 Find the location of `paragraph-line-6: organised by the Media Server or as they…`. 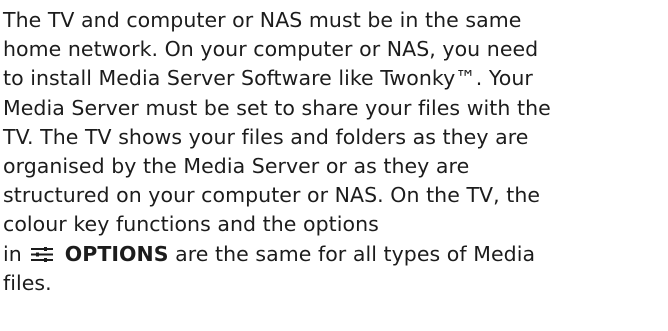

paragraph-line-6: organised by the Media Server or as they… is located at coordinates (236, 166).